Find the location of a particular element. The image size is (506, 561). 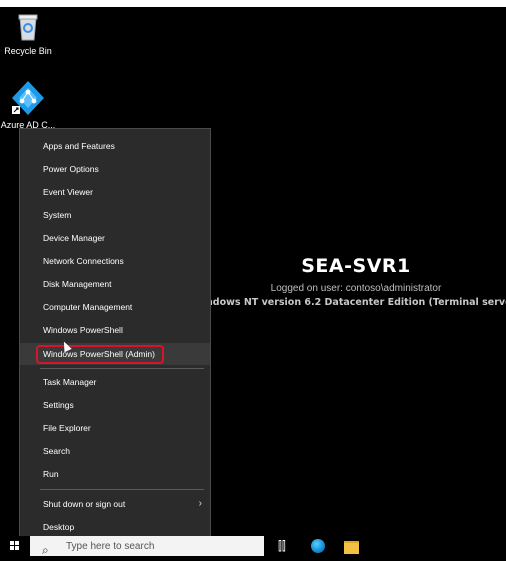

menu-item-desktop: Desktop is located at coordinates (115, 527).